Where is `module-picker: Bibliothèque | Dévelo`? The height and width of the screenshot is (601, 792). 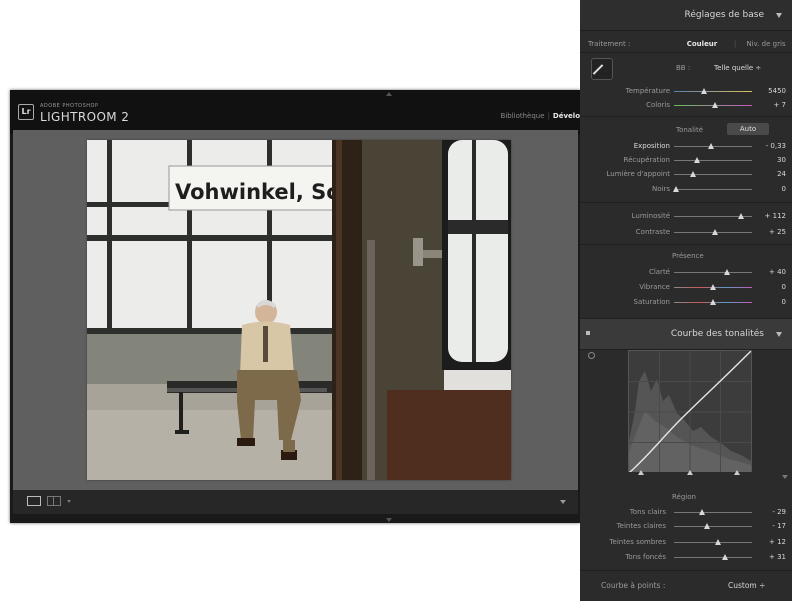 module-picker: Bibliothèque | Dévelo is located at coordinates (540, 116).